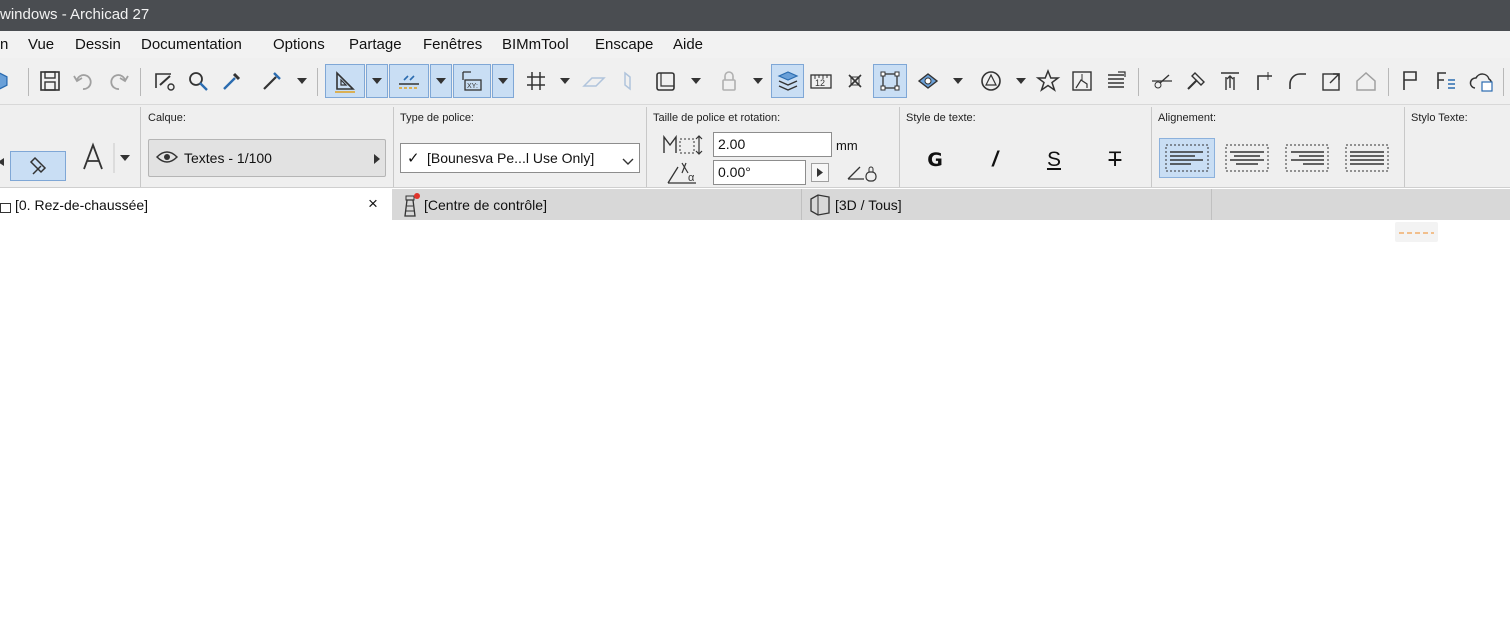 This screenshot has height=618, width=1510. Describe the element at coordinates (409, 206) in the screenshot. I see `lighthouse-icon` at that location.